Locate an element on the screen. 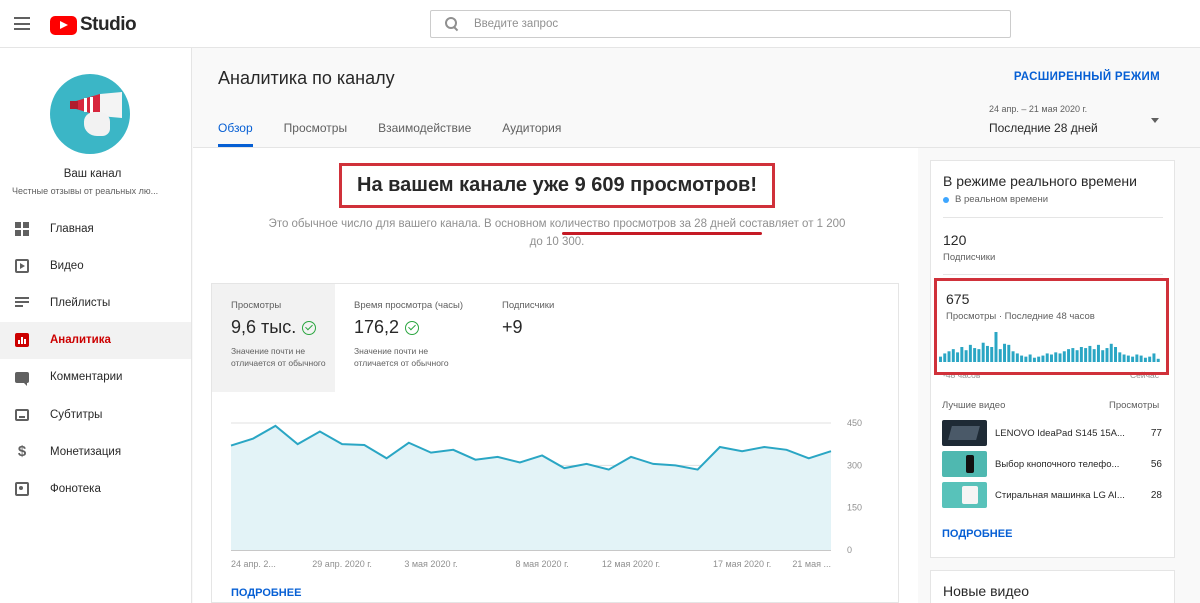 The image size is (1200, 603). y-tick-label: 300 is located at coordinates (854, 465).